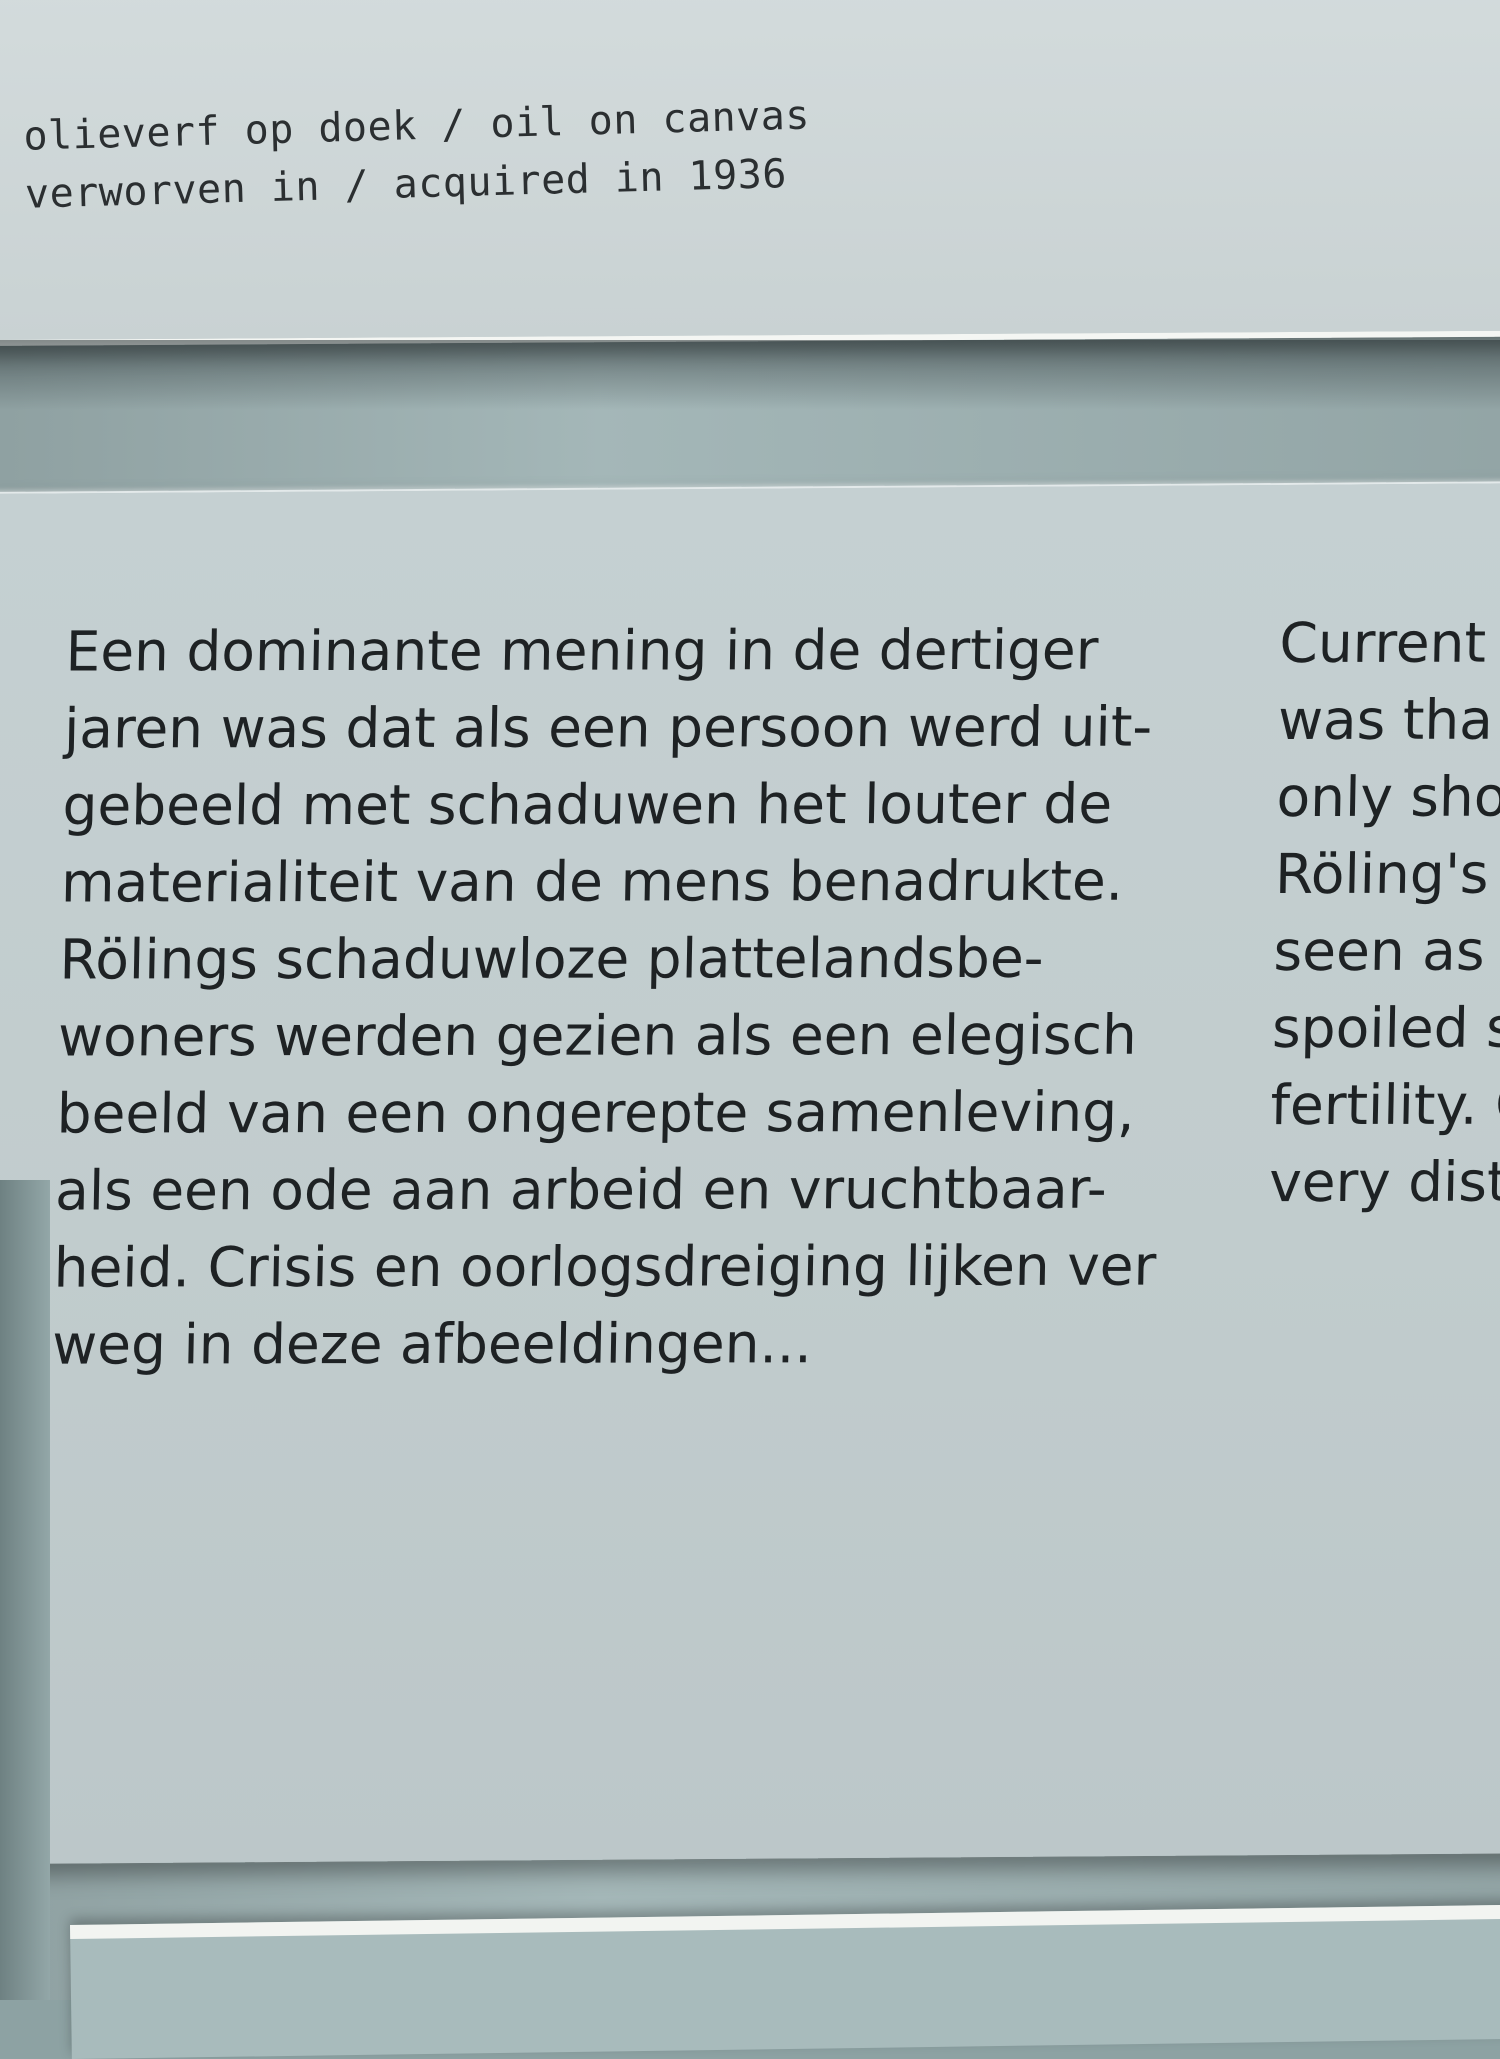 The width and height of the screenshot is (1500, 2059). I want to click on dutch-line: Rölings schaduwloze plattelandsbe-, so click(552, 958).